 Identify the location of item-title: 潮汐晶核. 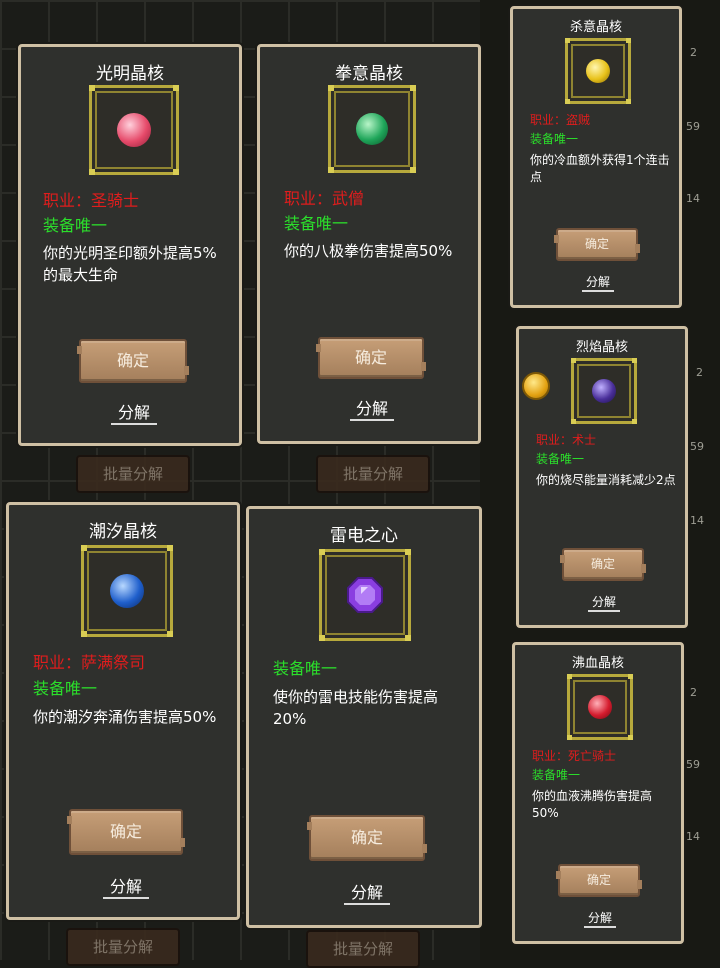
(123, 532).